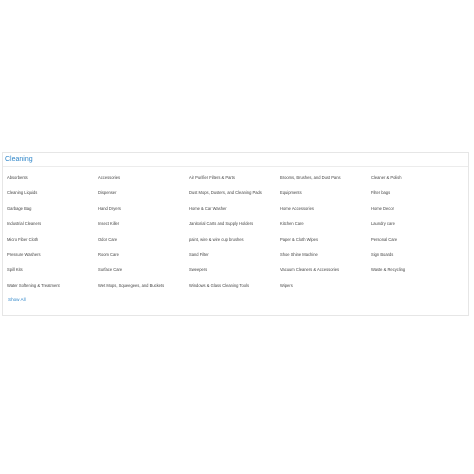 The width and height of the screenshot is (474, 474). I want to click on category-link: Janitorial Carts and Supply Holders, so click(234, 228).